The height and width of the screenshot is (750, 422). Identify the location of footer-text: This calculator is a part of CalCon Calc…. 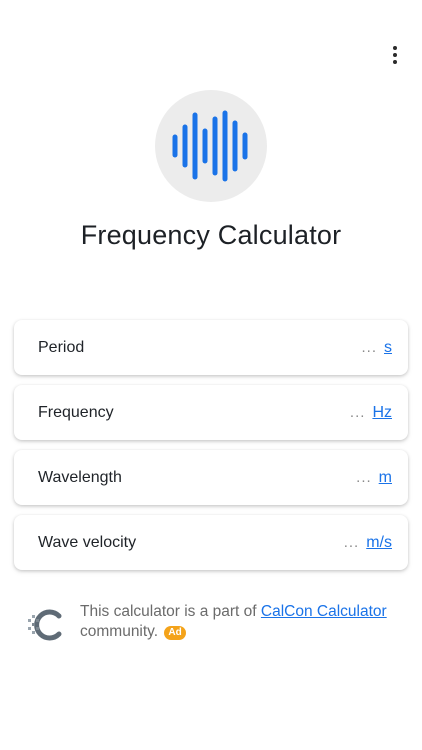
(238, 622).